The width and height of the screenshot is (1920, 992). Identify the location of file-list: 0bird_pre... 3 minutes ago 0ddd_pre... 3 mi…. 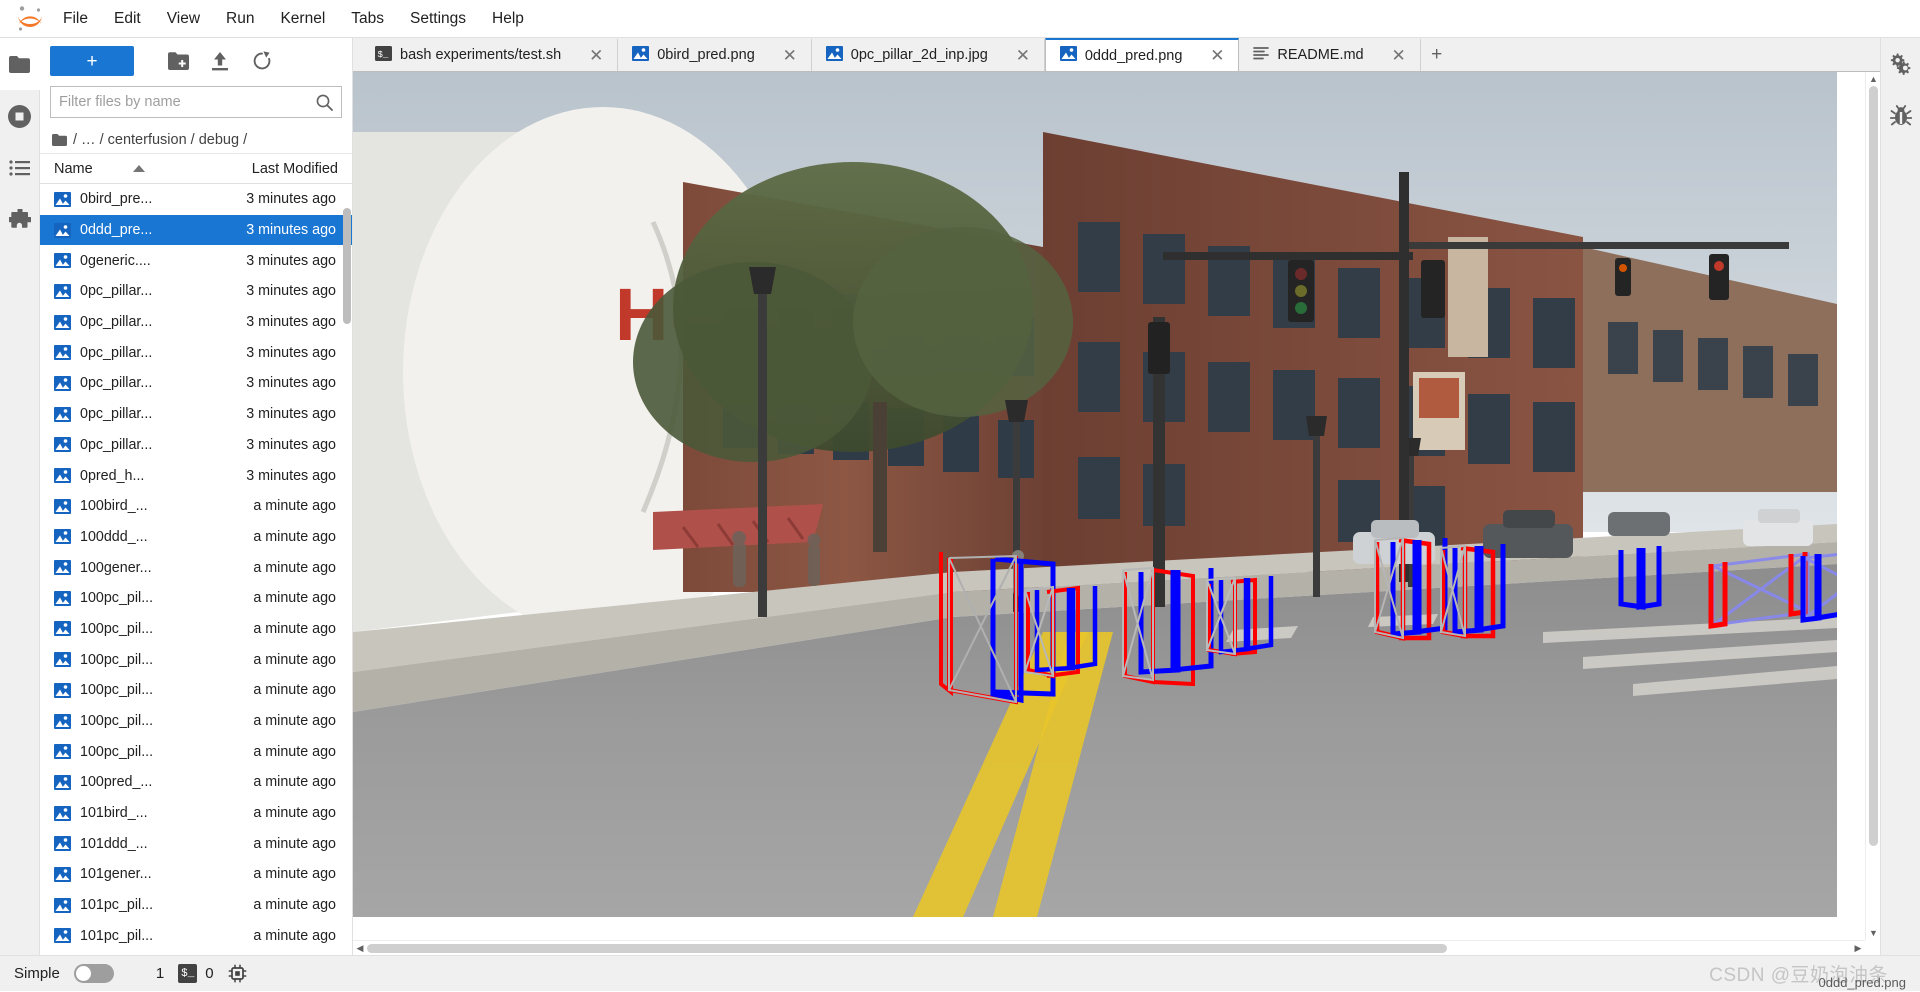
(196, 569).